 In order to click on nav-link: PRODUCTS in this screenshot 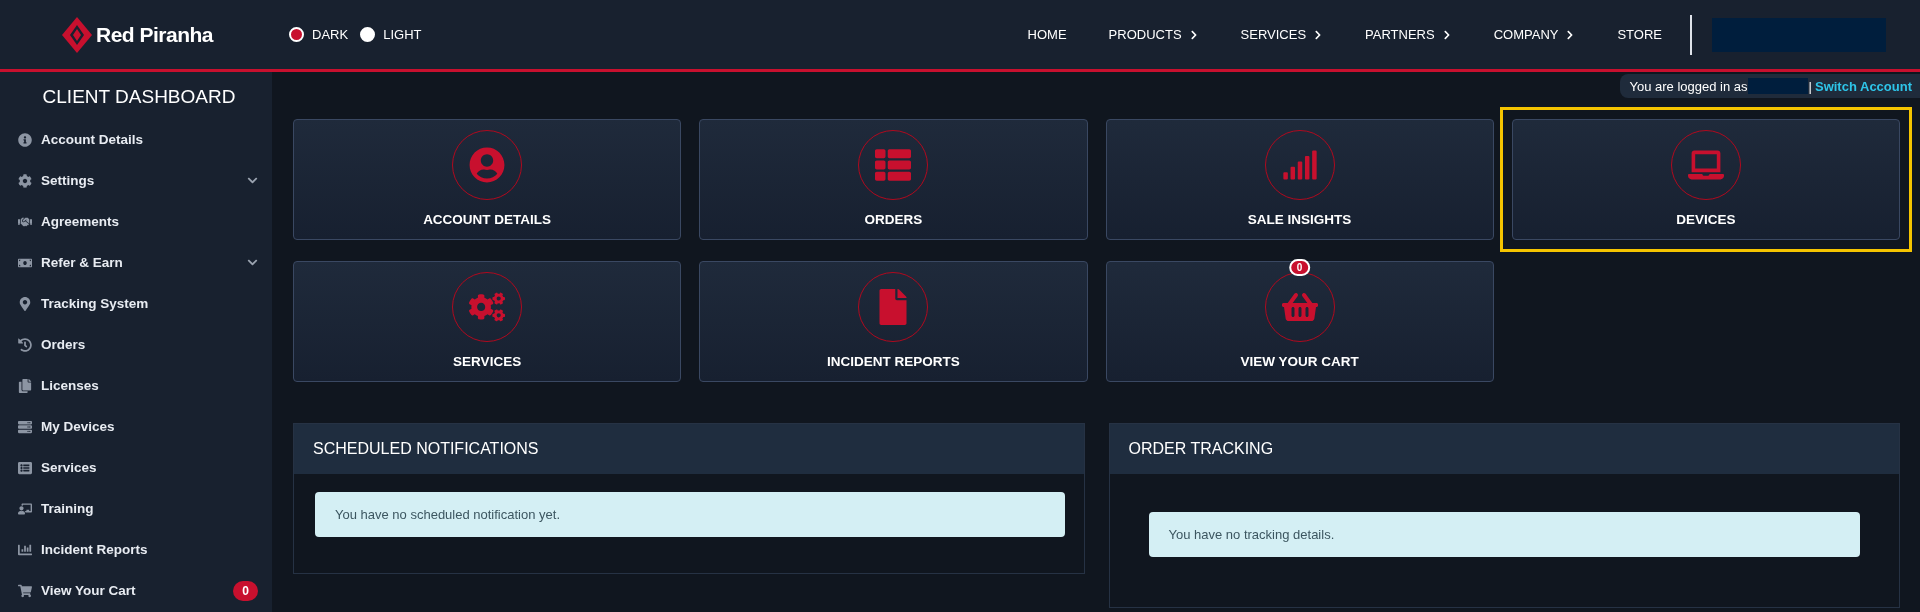, I will do `click(1153, 34)`.